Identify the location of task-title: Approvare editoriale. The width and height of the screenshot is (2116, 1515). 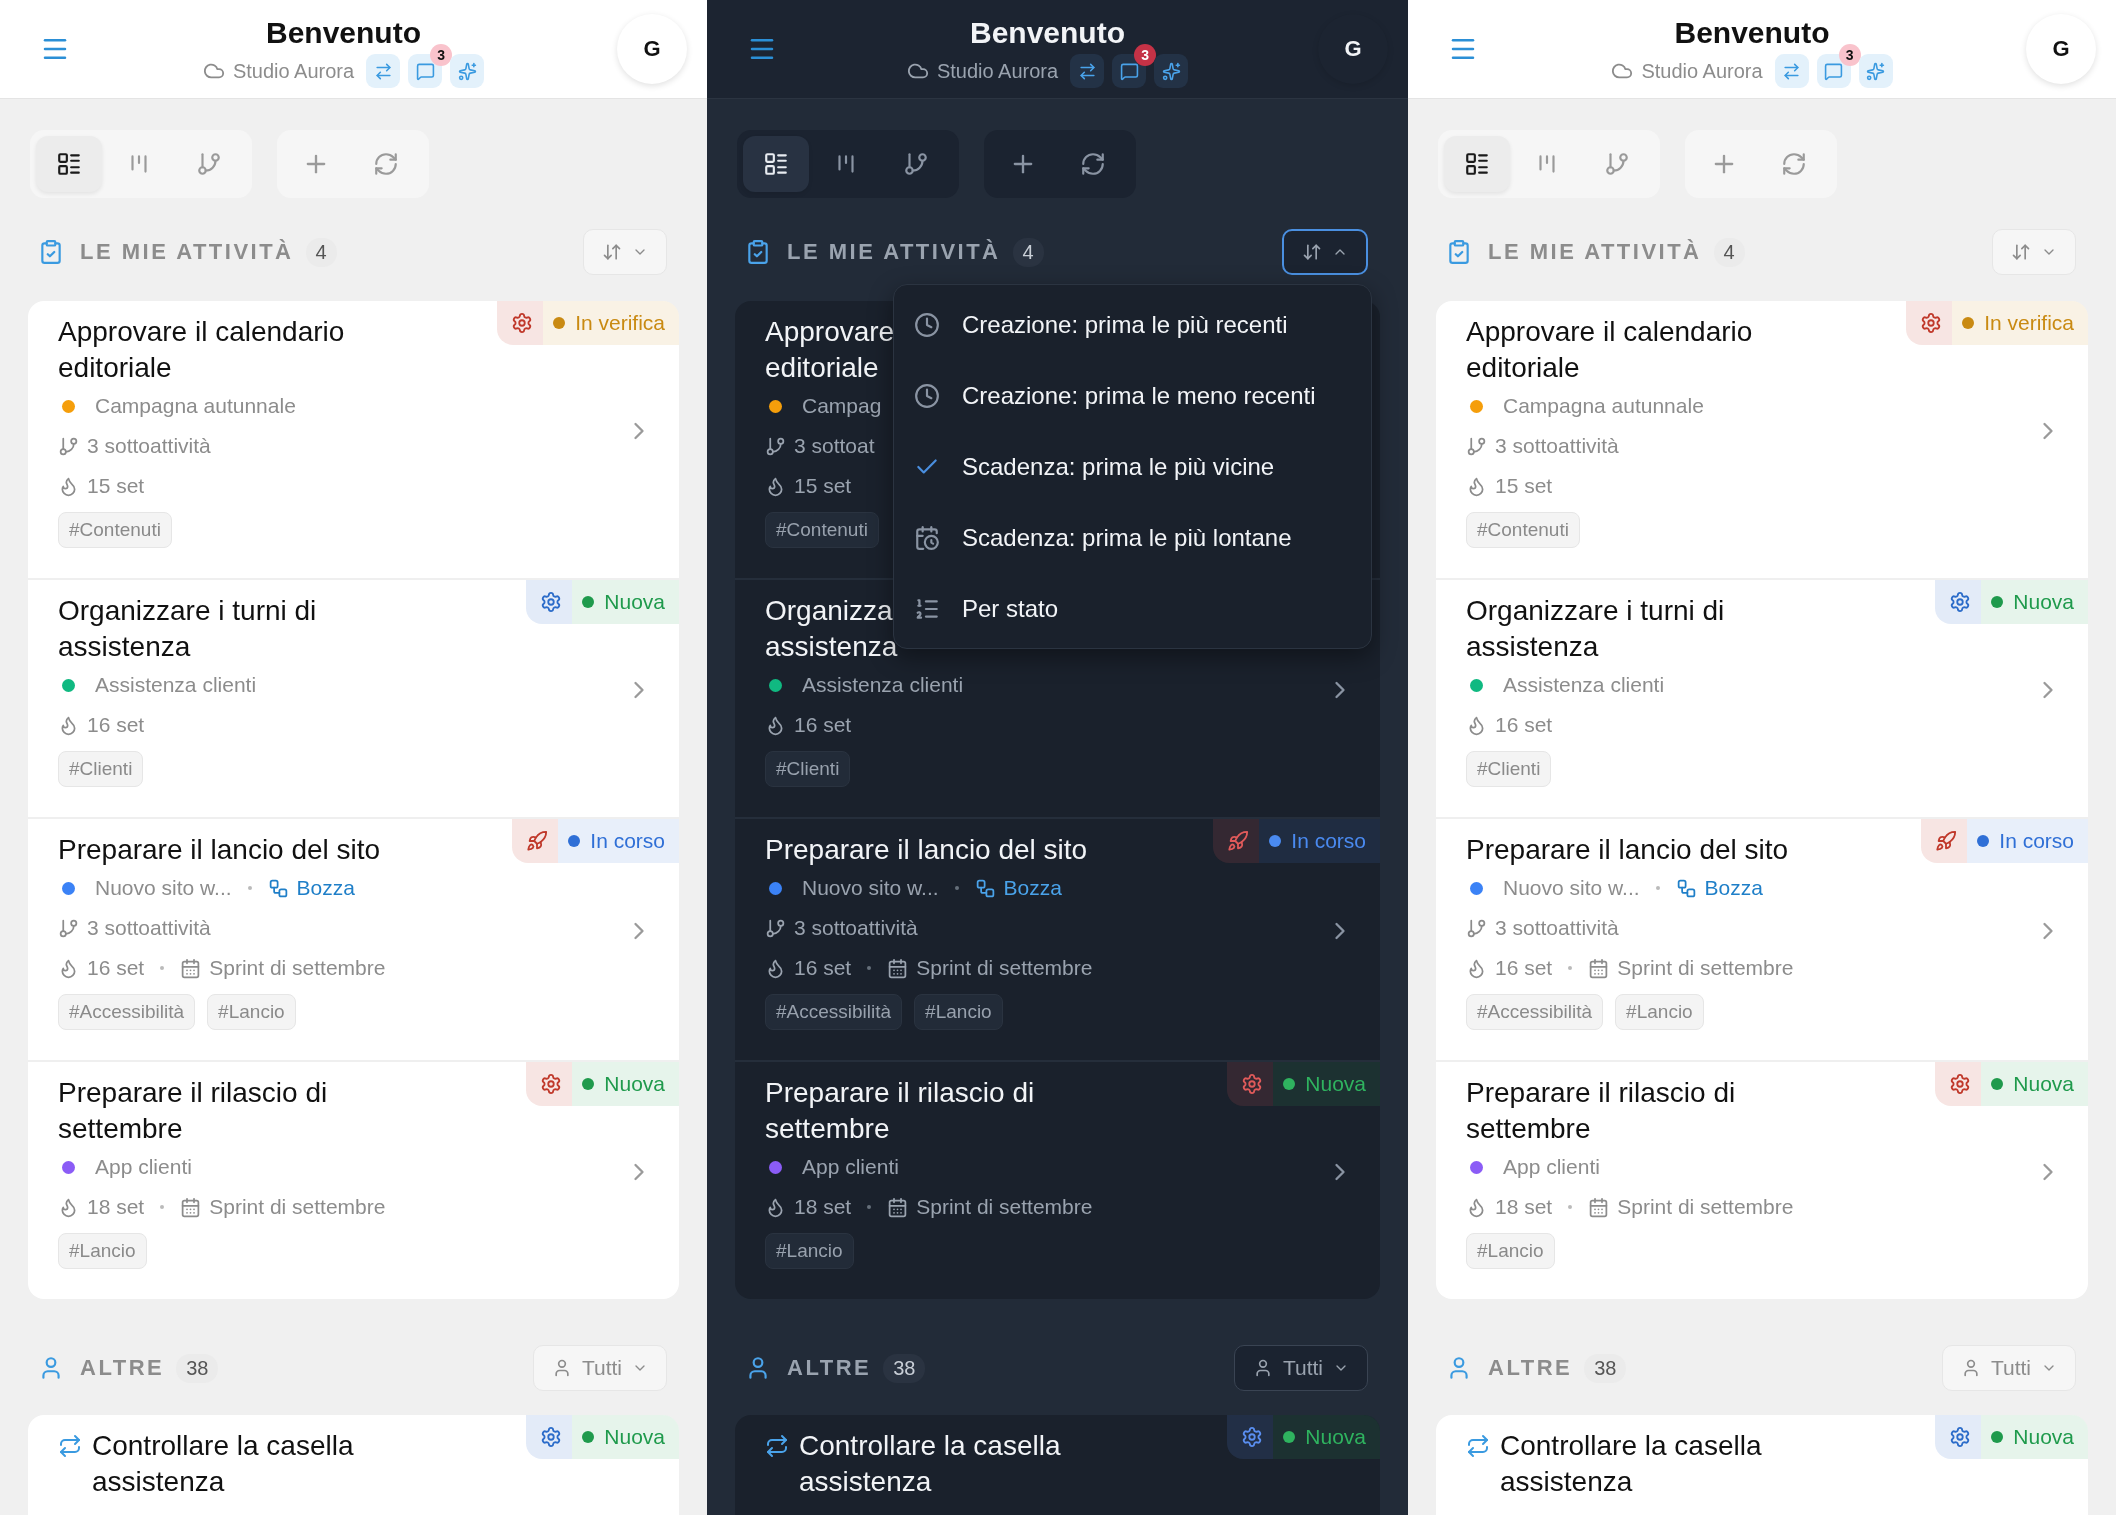
(830, 350).